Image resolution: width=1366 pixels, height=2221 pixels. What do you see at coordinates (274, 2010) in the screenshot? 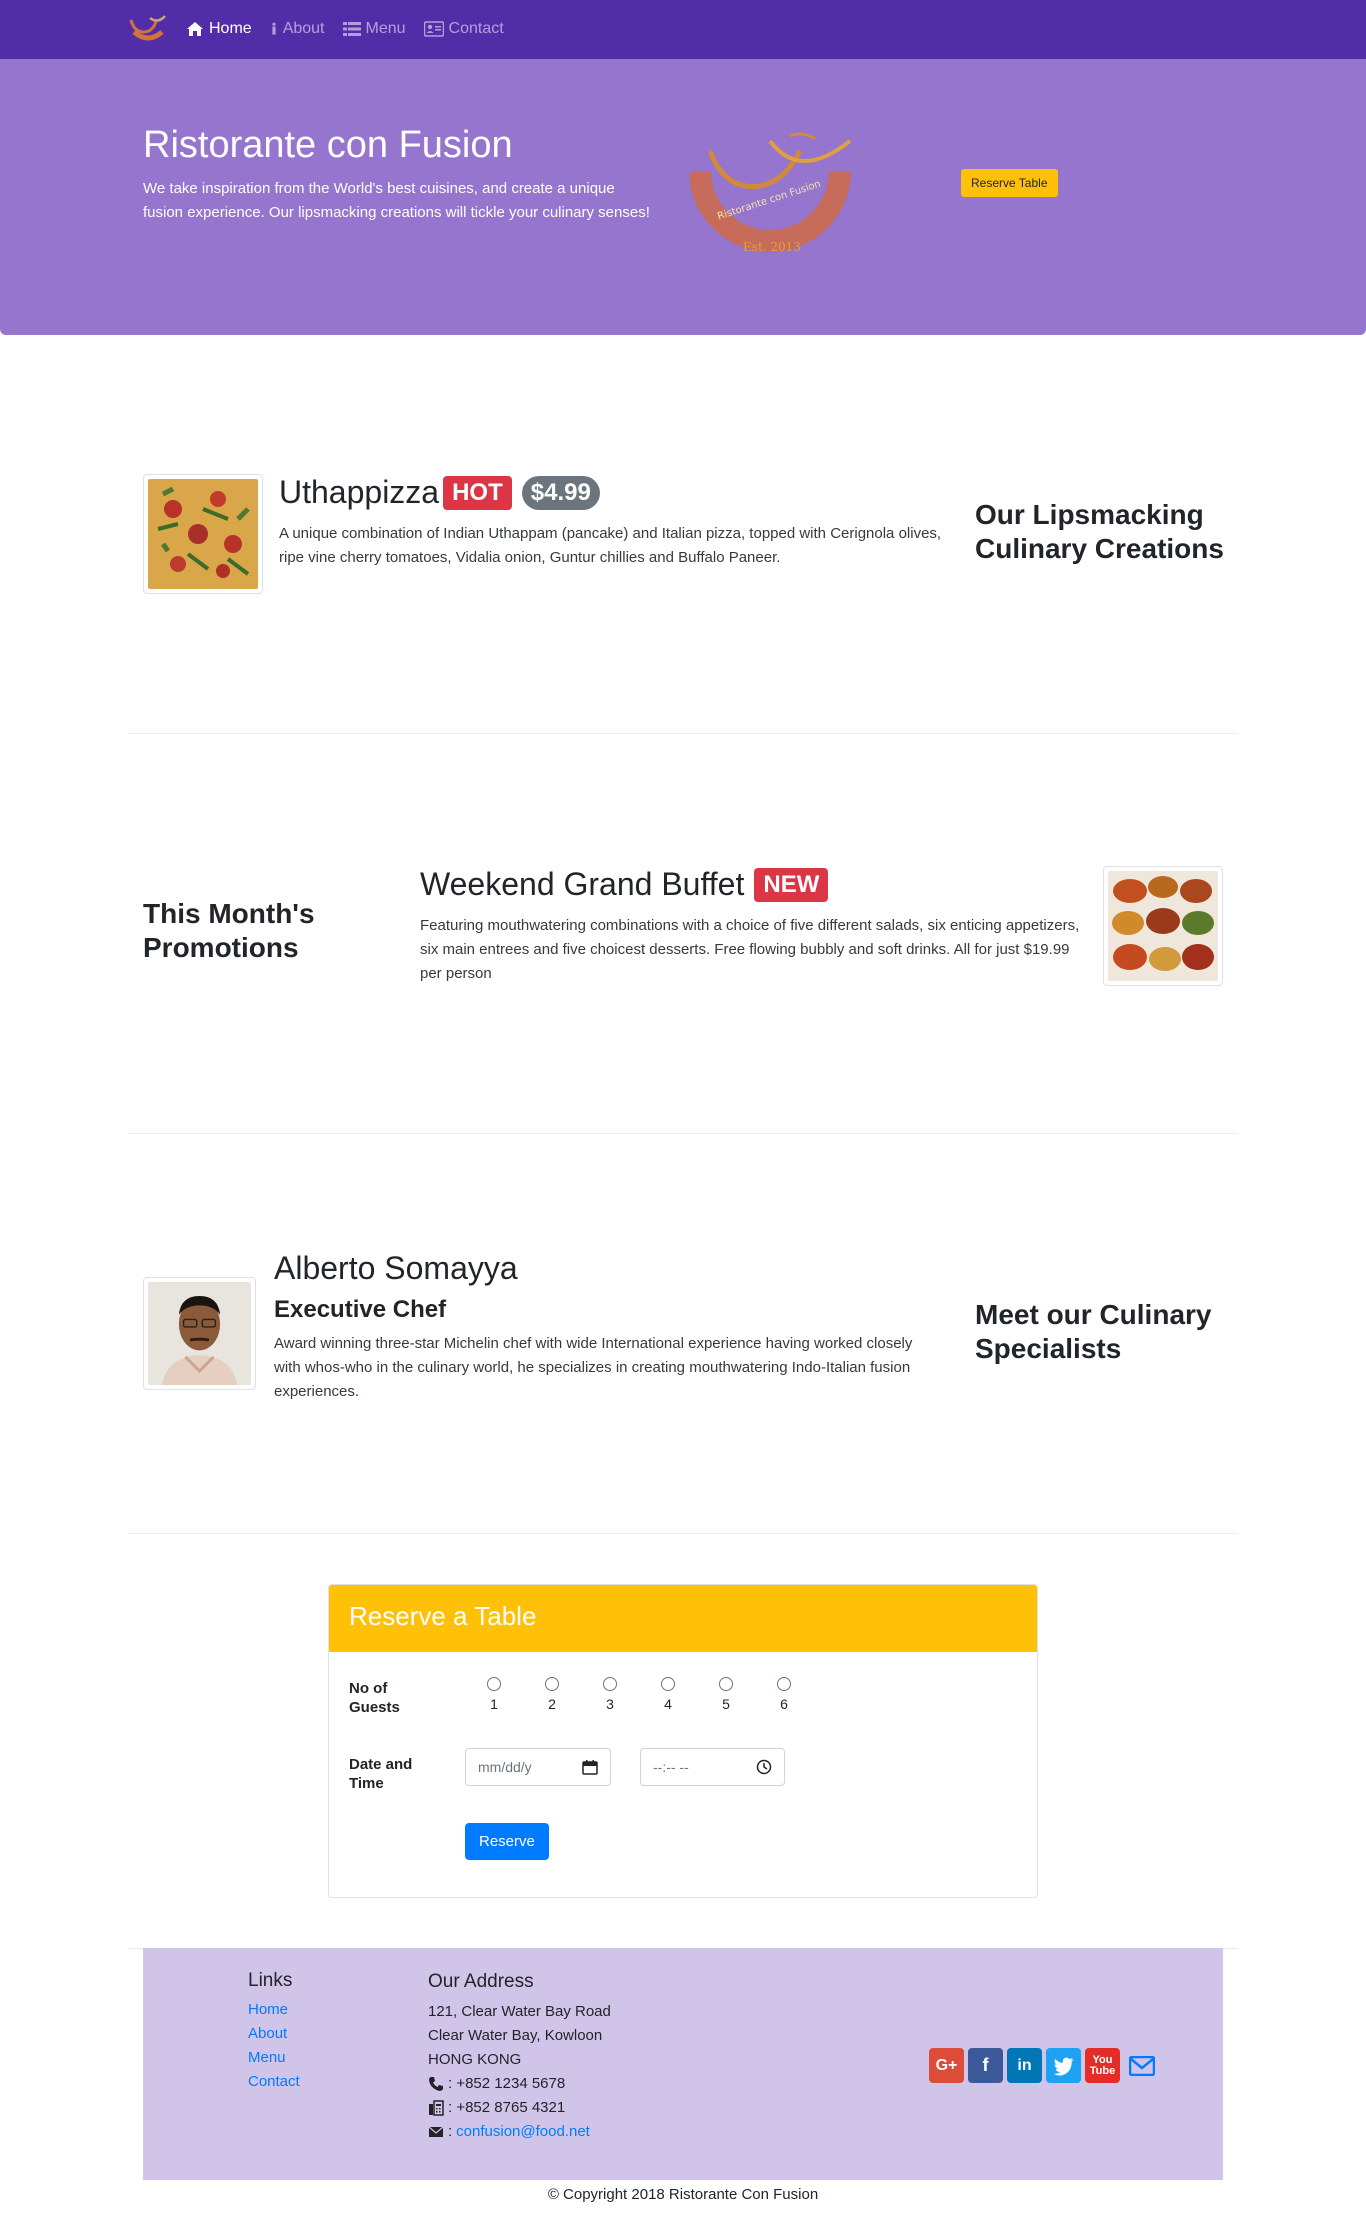
I see `footer-link-home: Home` at bounding box center [274, 2010].